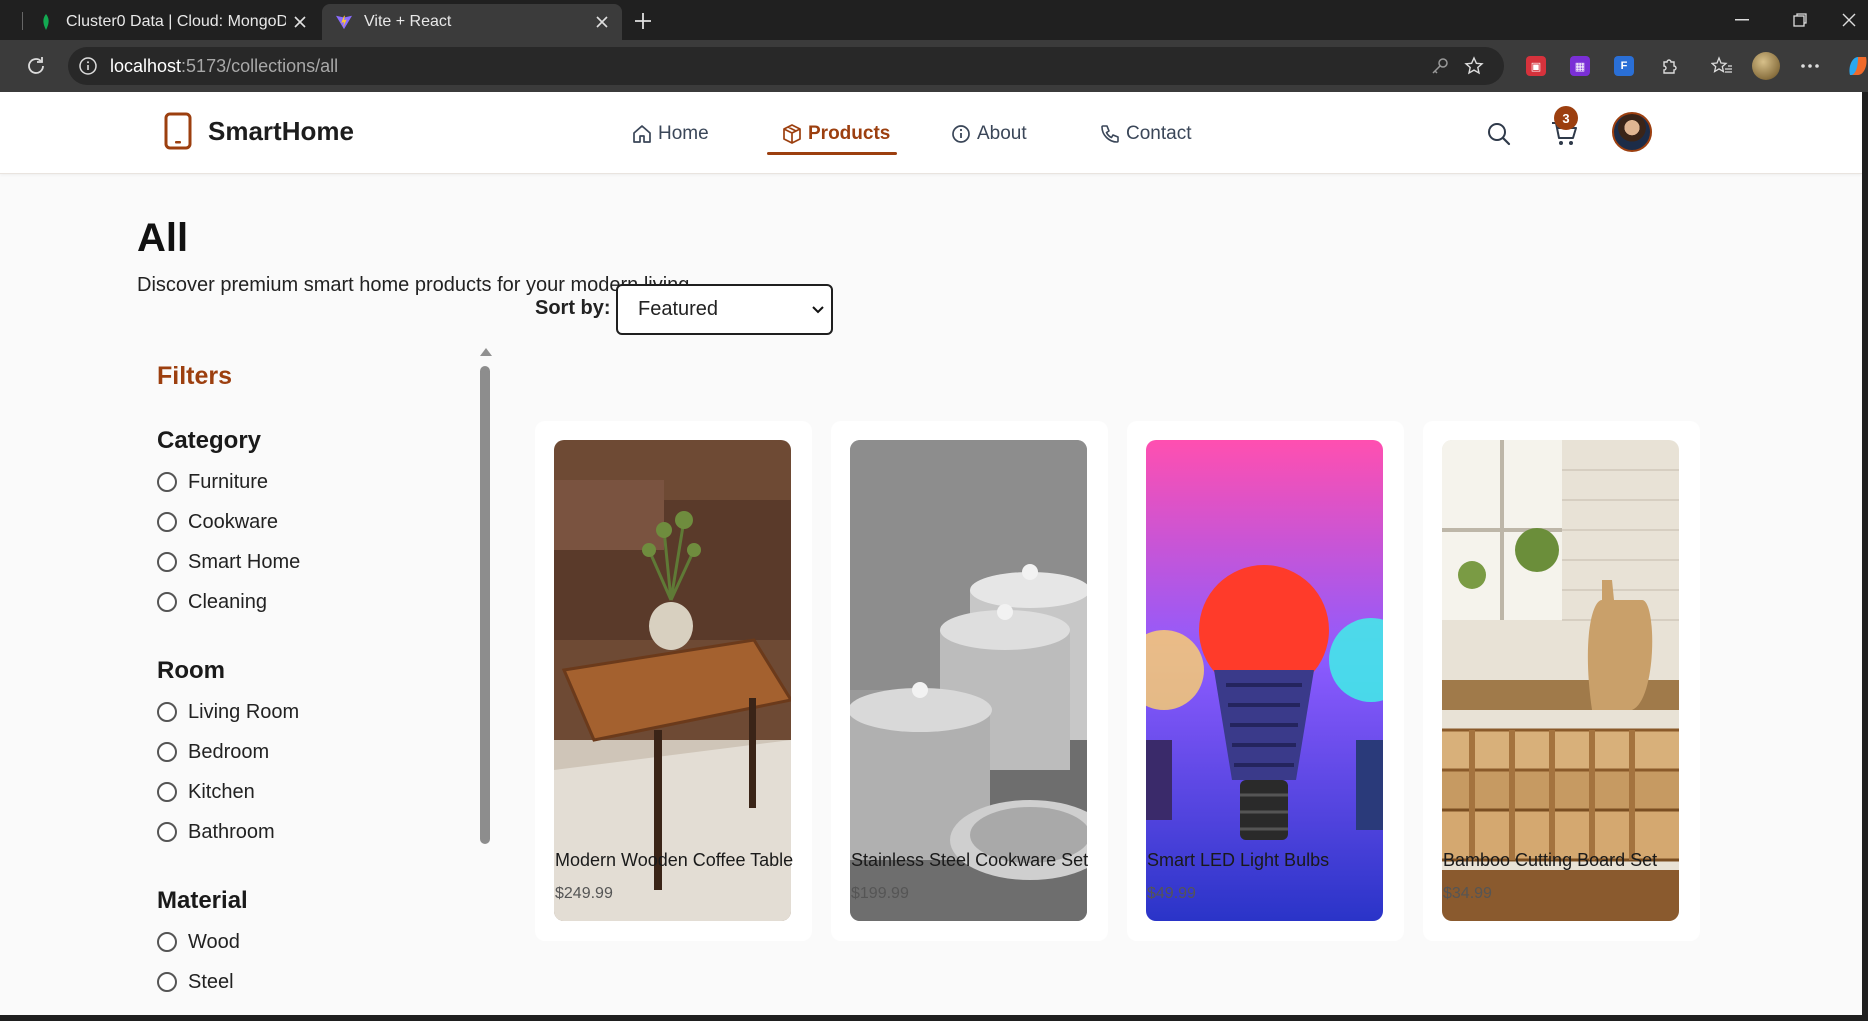  I want to click on filter-option-smart-home: Smart Home, so click(228, 562).